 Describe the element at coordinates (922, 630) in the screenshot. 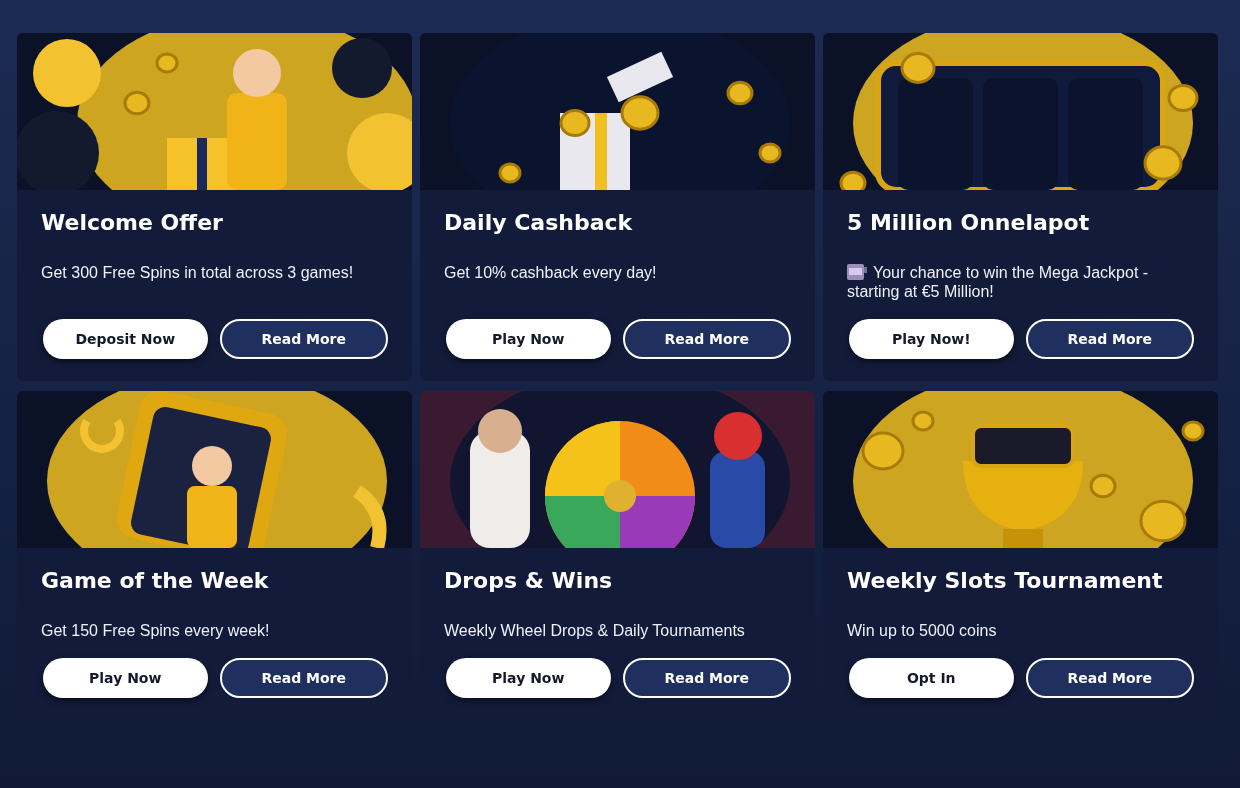

I see `card-description: Win up to 5000 coins` at that location.